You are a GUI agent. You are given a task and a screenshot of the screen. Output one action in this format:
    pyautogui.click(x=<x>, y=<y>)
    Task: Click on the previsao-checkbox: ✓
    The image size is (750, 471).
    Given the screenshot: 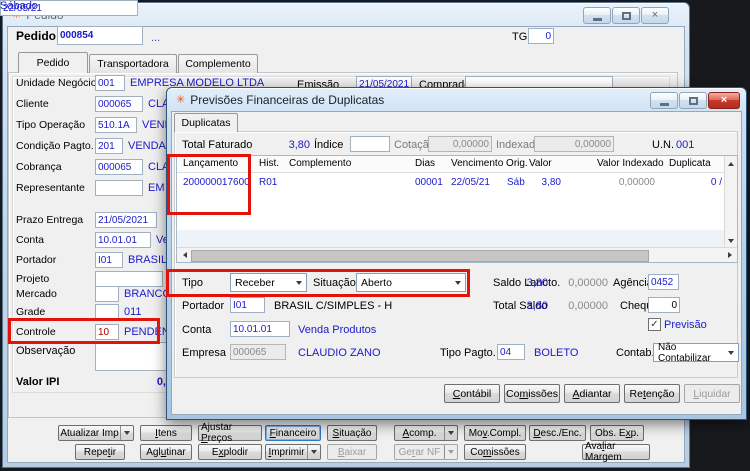 What is the action you would take?
    pyautogui.click(x=654, y=324)
    